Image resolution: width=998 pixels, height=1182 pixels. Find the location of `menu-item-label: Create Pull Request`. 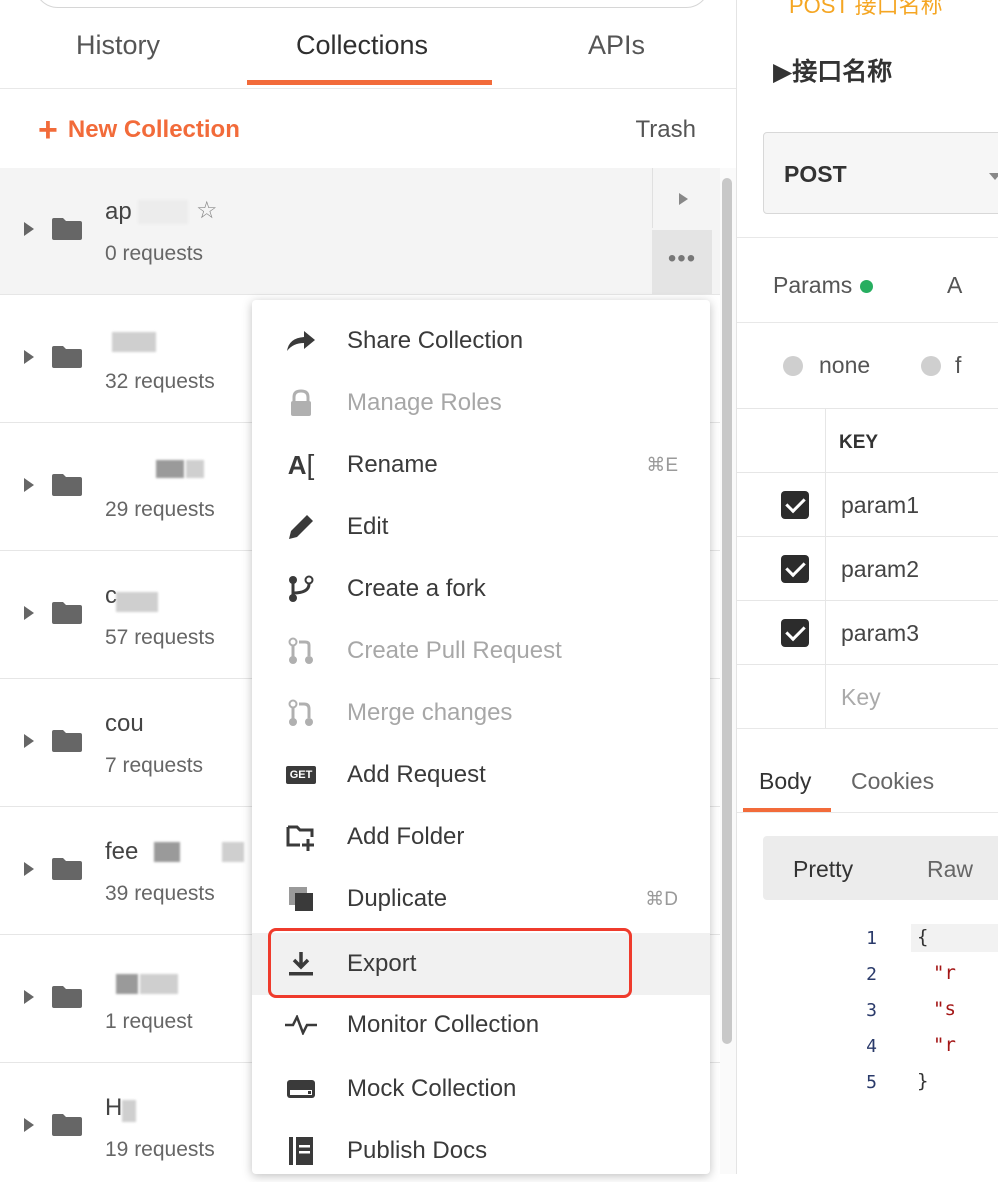

menu-item-label: Create Pull Request is located at coordinates (454, 650).